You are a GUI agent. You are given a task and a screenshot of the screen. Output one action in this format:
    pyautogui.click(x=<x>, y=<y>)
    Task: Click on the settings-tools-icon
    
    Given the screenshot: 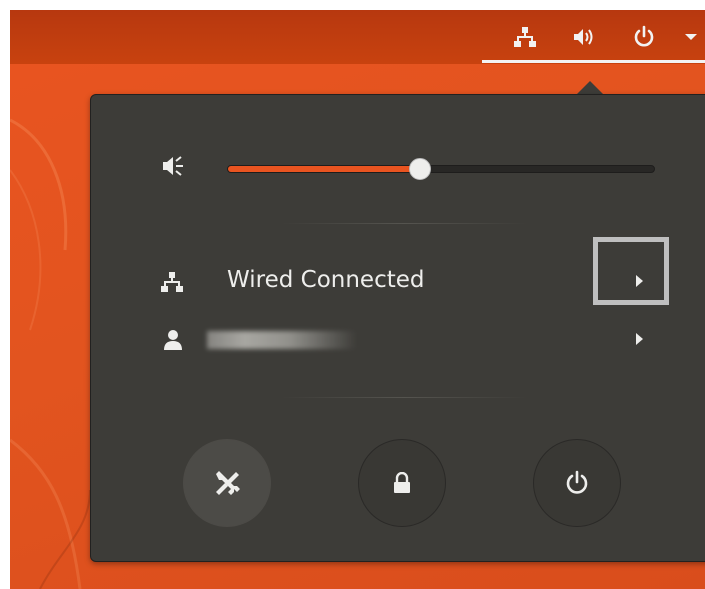 What is the action you would take?
    pyautogui.click(x=228, y=483)
    